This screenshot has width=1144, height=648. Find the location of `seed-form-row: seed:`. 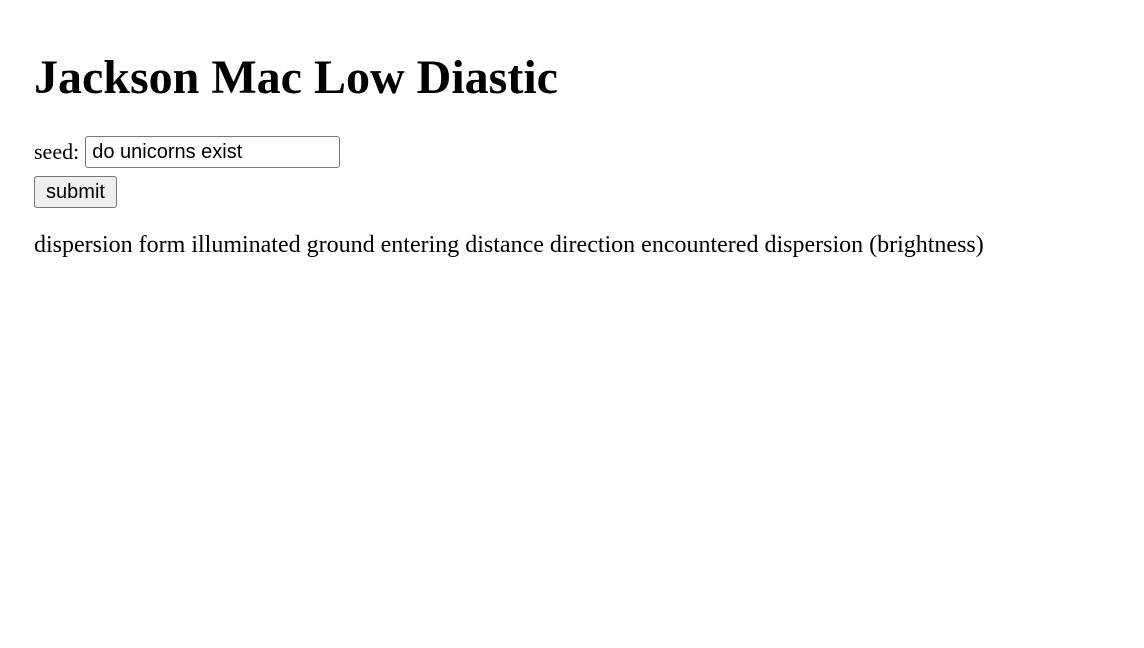

seed-form-row: seed: is located at coordinates (187, 152).